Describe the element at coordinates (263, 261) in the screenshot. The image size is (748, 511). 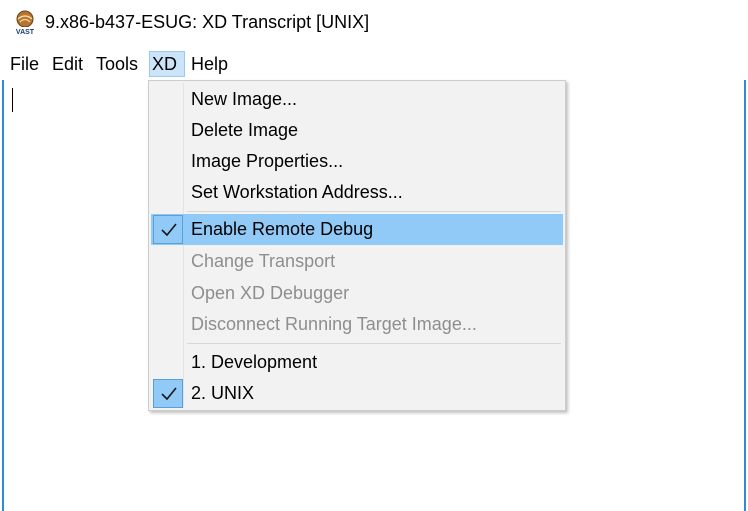
I see `menu-item-label: Change Transport` at that location.